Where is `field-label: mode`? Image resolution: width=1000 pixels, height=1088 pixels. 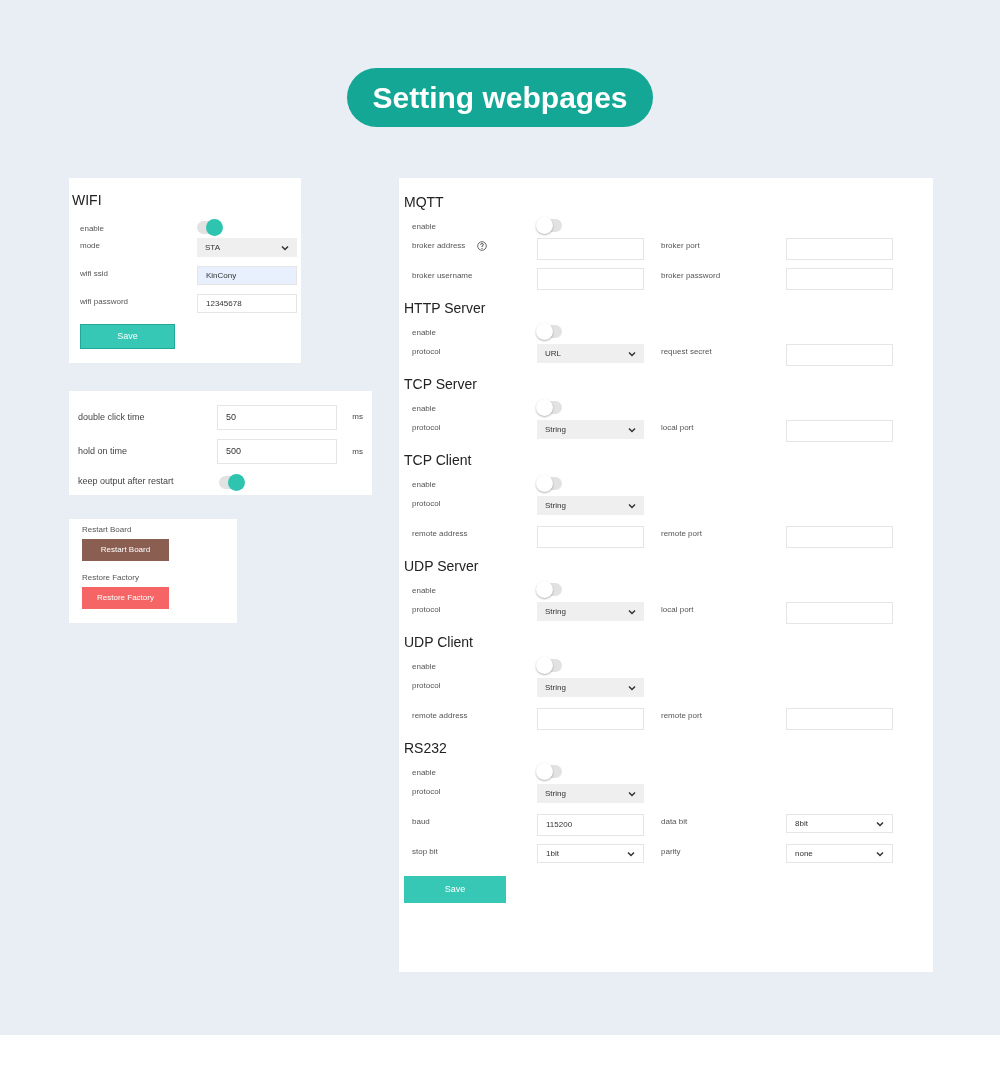 field-label: mode is located at coordinates (90, 246).